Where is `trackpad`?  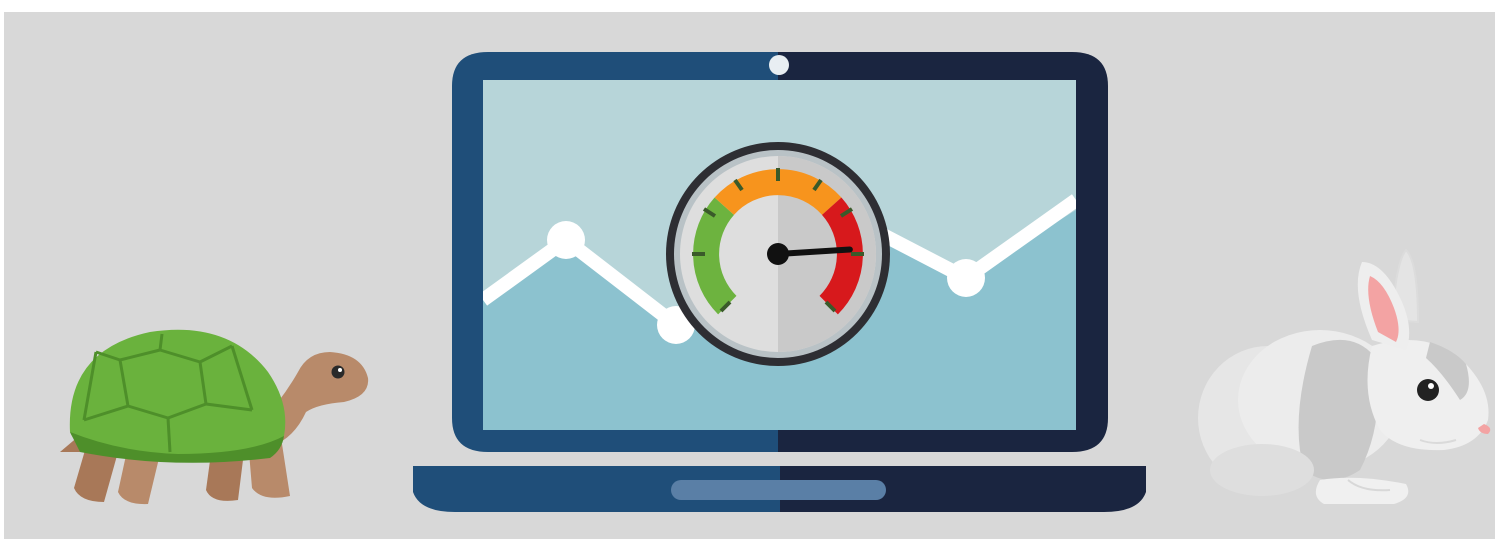
trackpad is located at coordinates (778, 490).